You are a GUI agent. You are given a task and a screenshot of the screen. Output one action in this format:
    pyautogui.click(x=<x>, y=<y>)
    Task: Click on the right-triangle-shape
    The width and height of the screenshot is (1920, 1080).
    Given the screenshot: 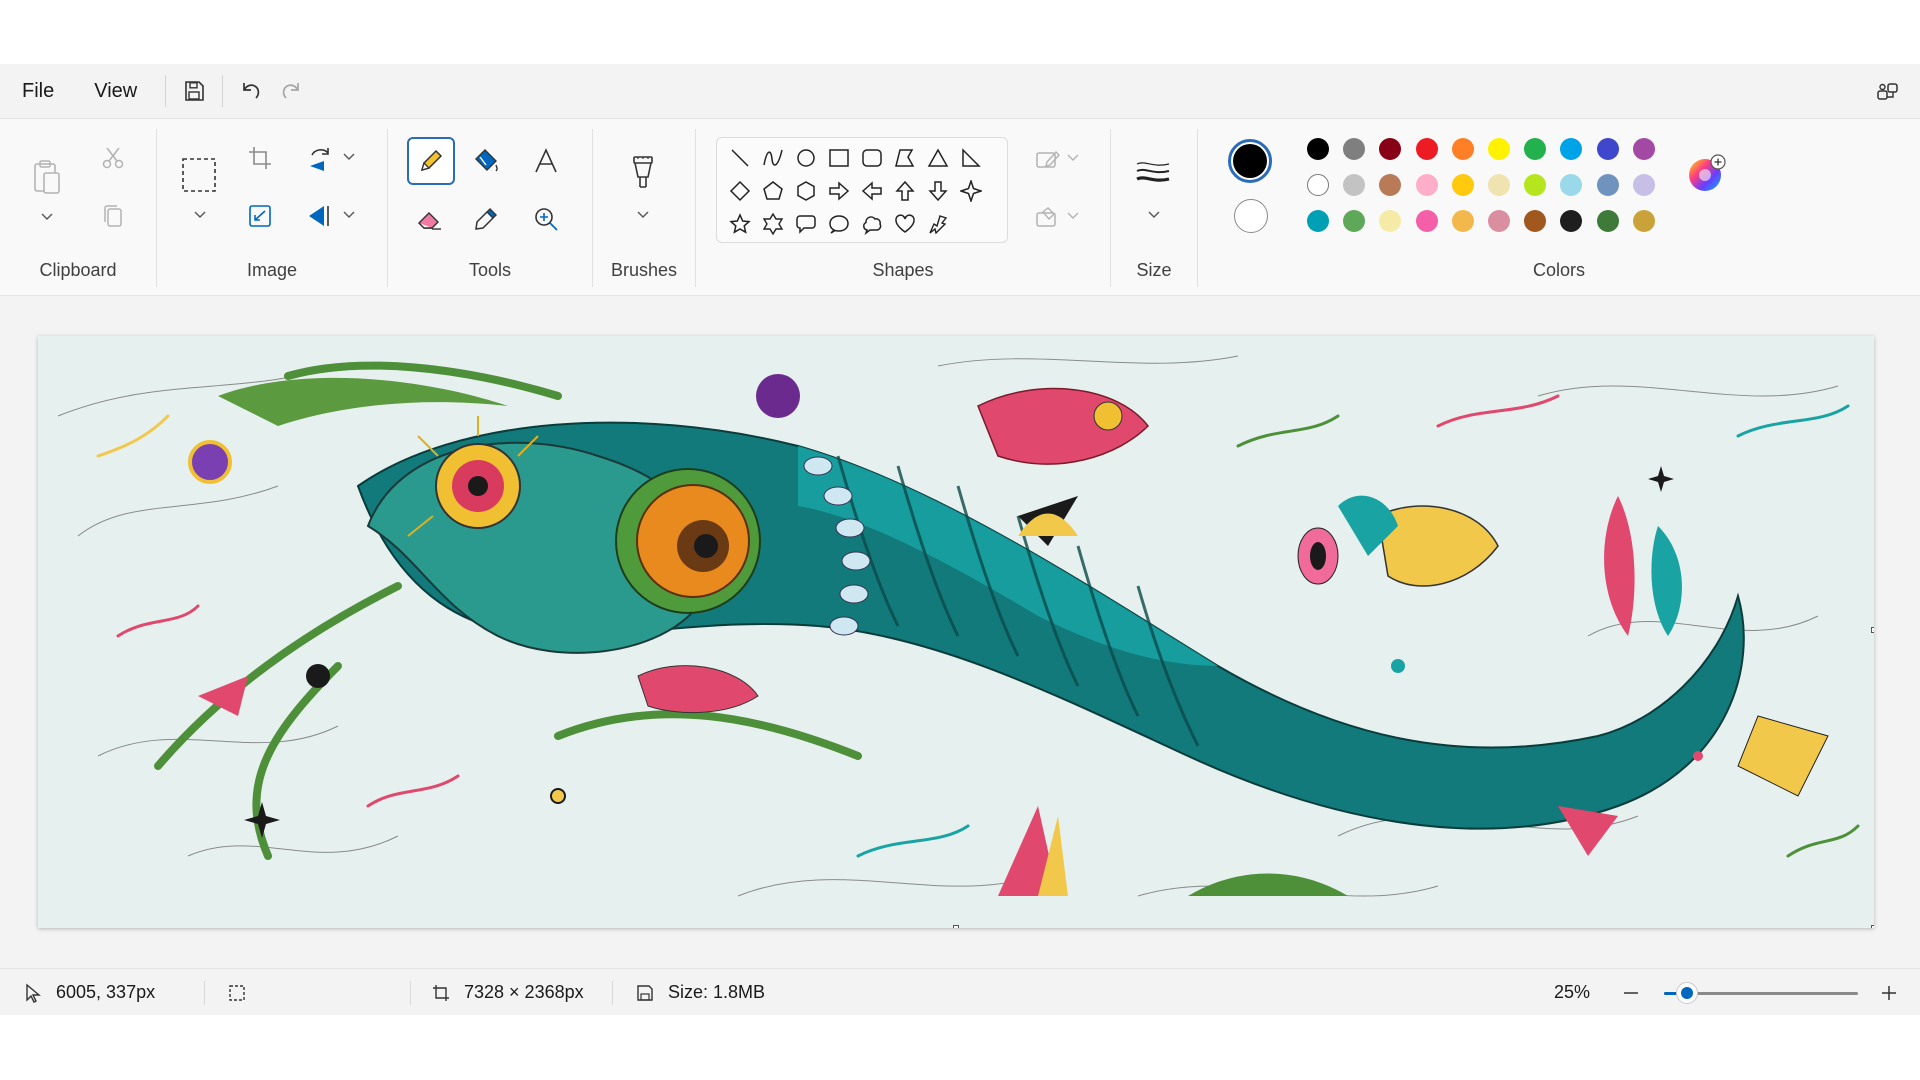 What is the action you would take?
    pyautogui.click(x=971, y=158)
    